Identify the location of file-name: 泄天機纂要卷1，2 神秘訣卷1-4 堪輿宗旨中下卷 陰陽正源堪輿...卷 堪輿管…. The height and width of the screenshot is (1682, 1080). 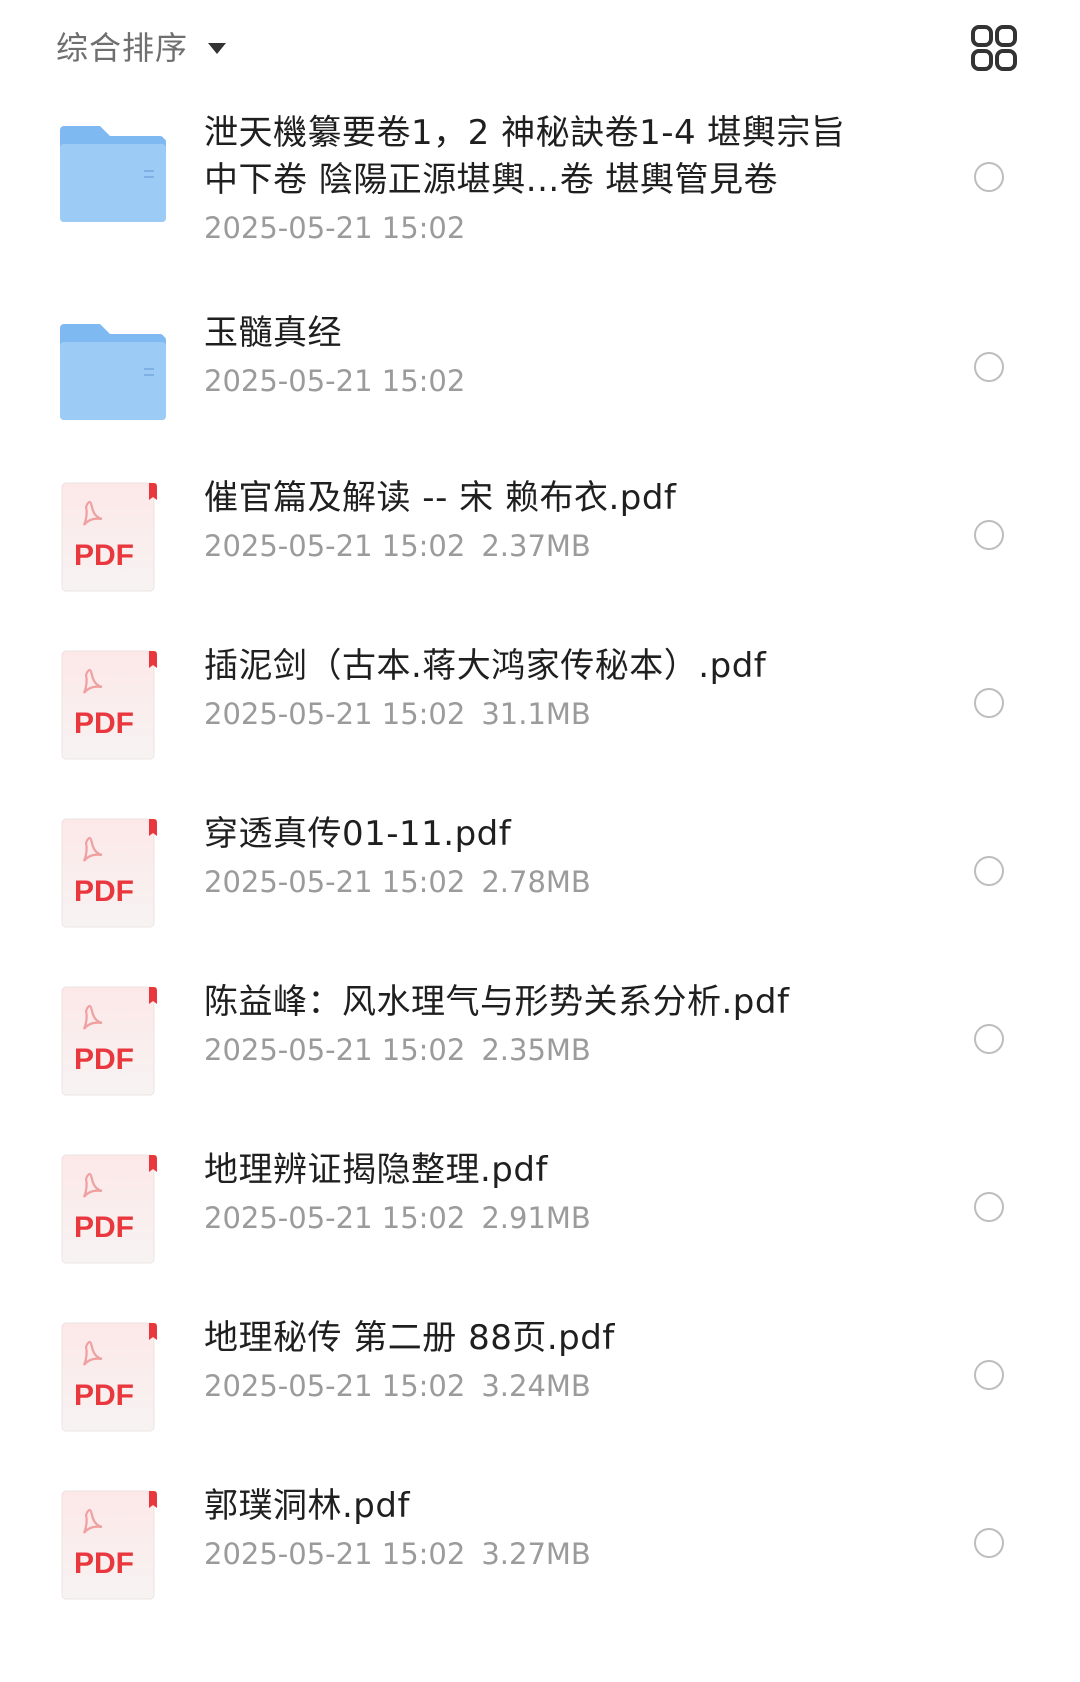
(525, 156).